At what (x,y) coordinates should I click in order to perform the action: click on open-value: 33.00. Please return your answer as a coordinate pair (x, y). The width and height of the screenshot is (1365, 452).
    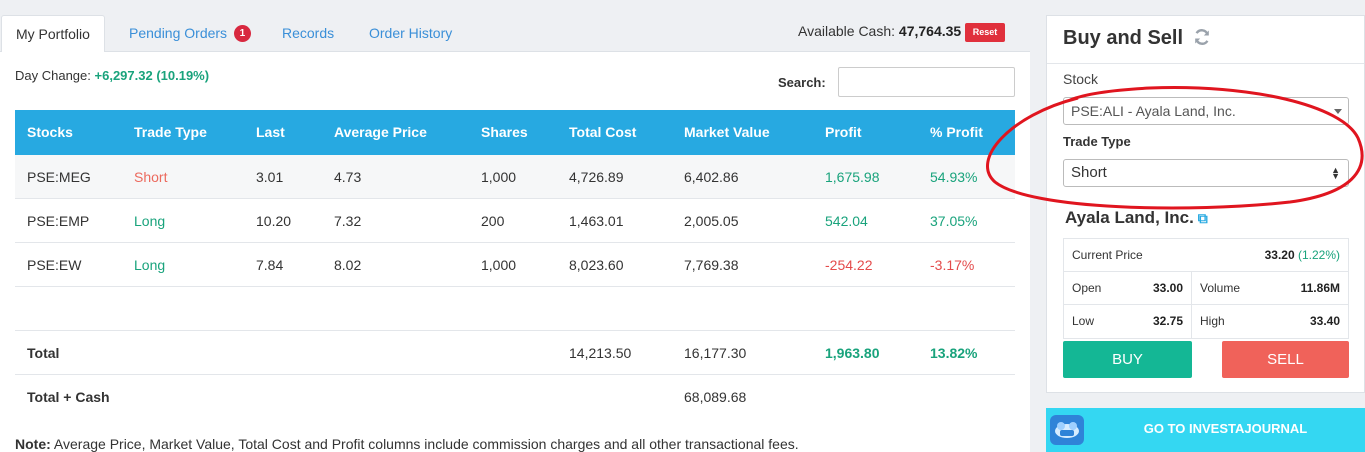
    Looking at the image, I should click on (1167, 288).